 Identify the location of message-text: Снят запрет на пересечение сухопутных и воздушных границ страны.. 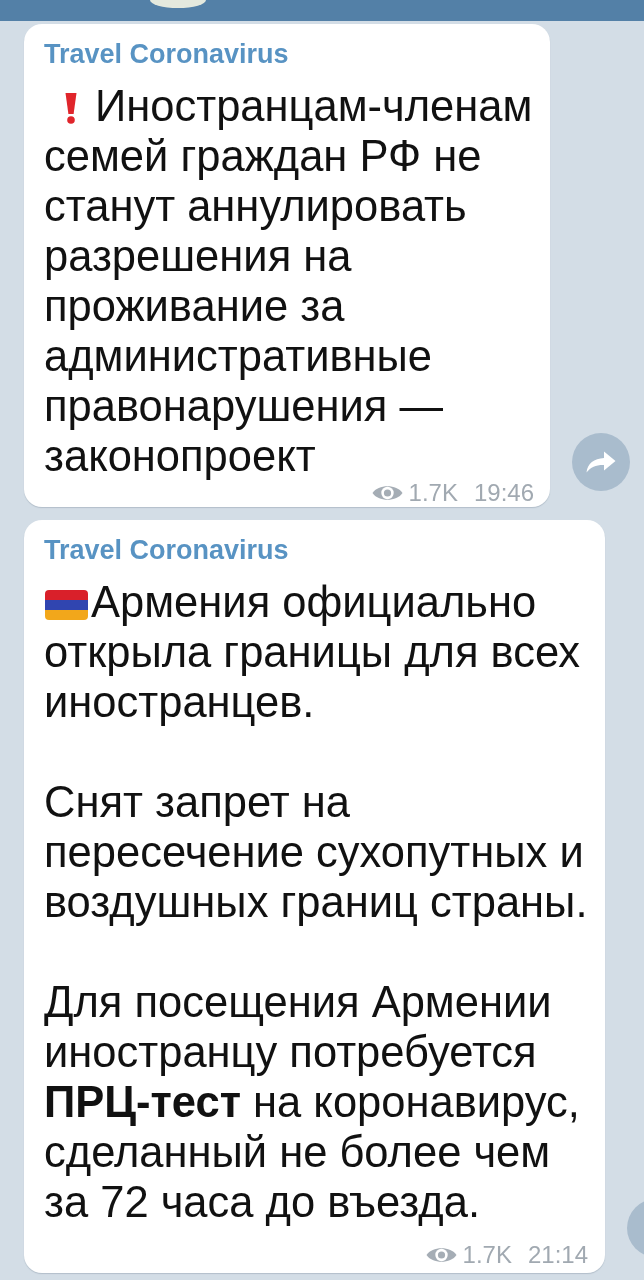
(316, 852).